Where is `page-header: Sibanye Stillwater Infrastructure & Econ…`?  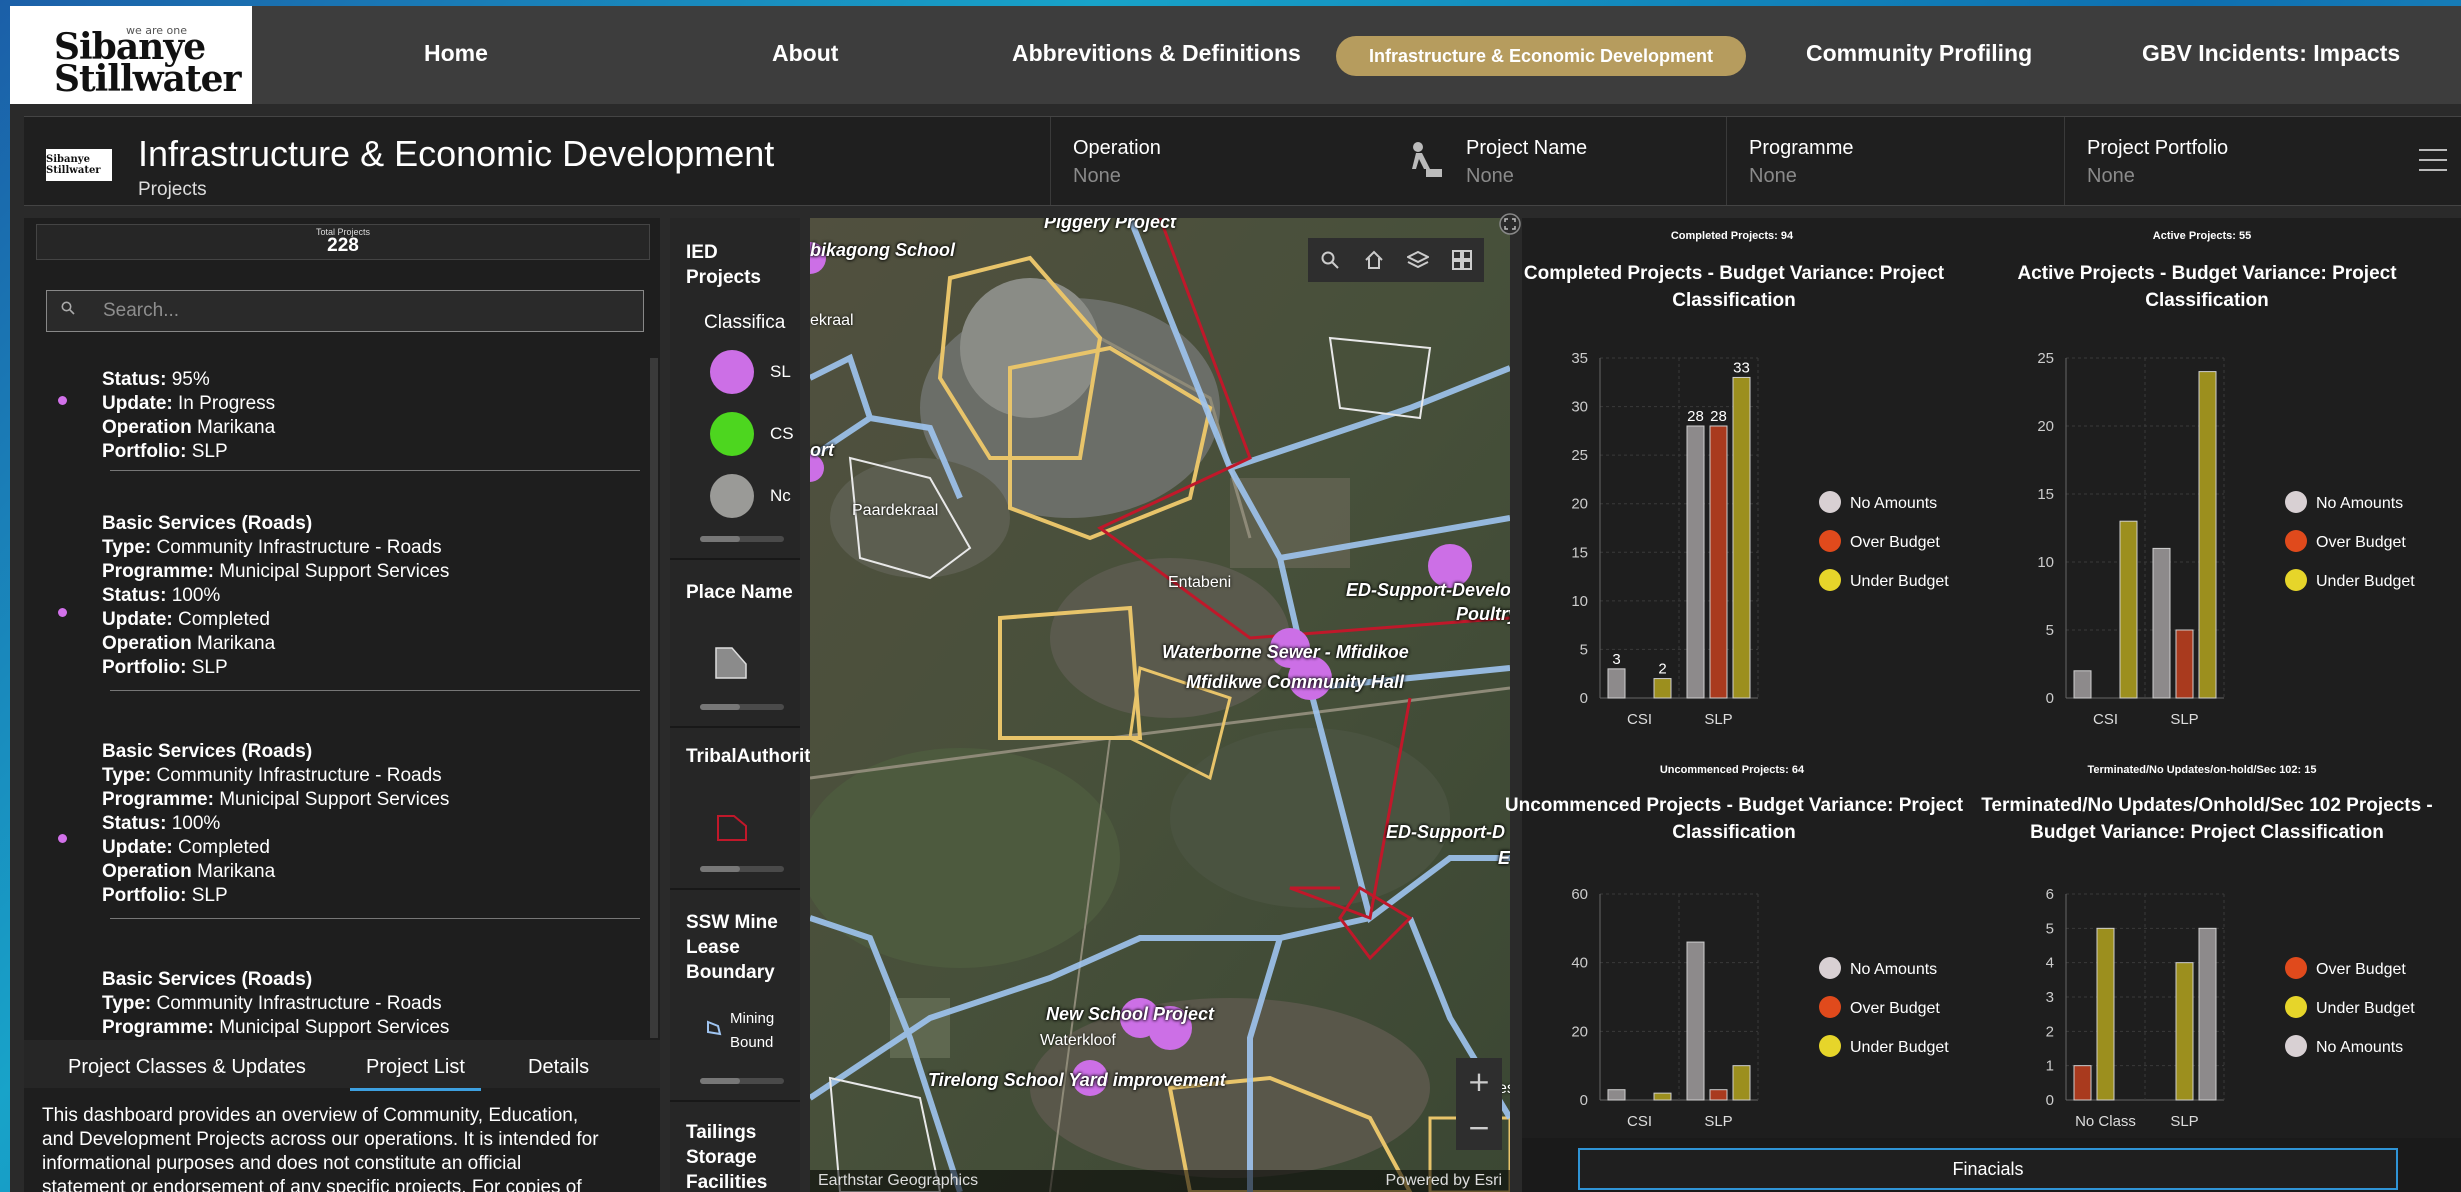 page-header: Sibanye Stillwater Infrastructure & Econ… is located at coordinates (1242, 161).